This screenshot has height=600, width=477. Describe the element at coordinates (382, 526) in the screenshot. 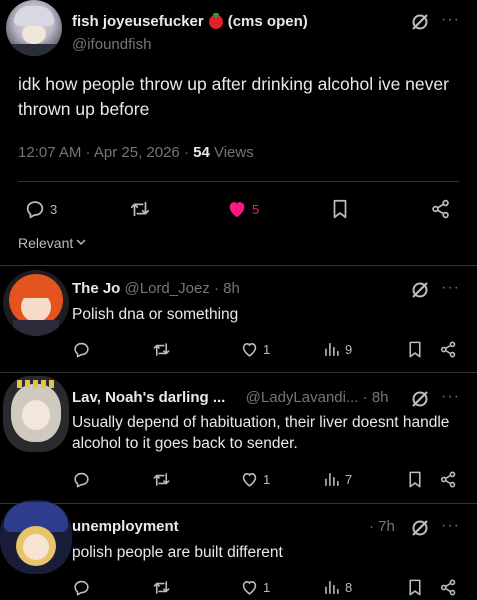

I see `reply-time: · 7h` at that location.